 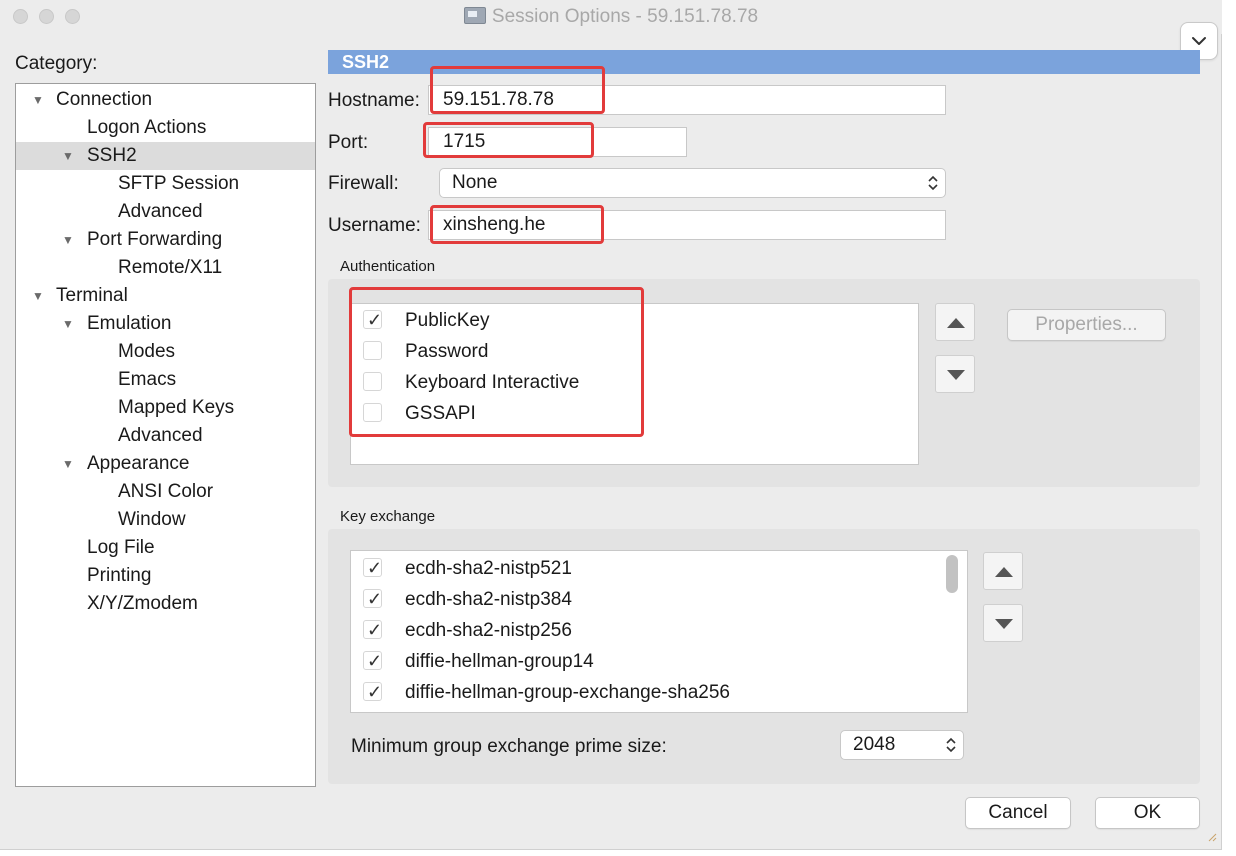 I want to click on tree-item: ▼ Port Forwarding, so click(x=165, y=240).